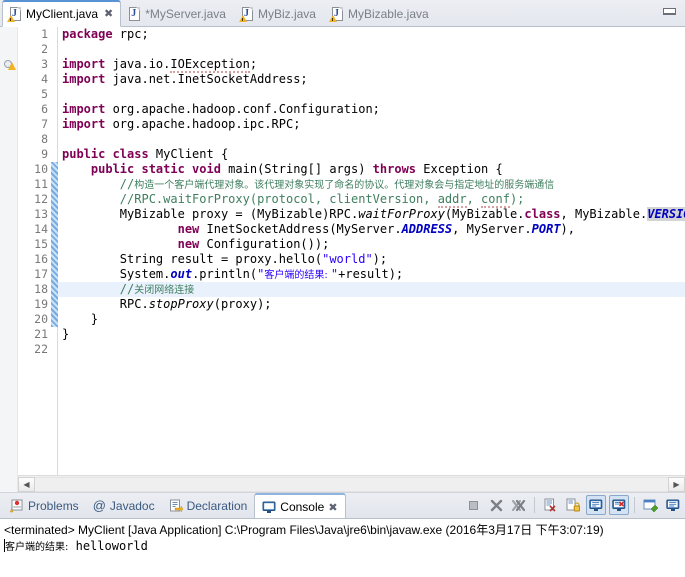 The height and width of the screenshot is (577, 685). What do you see at coordinates (44, 109) in the screenshot?
I see `line-number: 6` at bounding box center [44, 109].